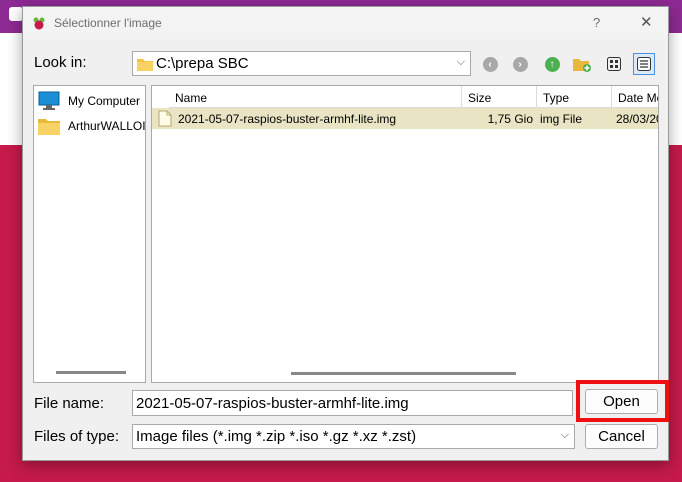  Describe the element at coordinates (104, 101) in the screenshot. I see `sidebar-item-label: My Computer` at that location.